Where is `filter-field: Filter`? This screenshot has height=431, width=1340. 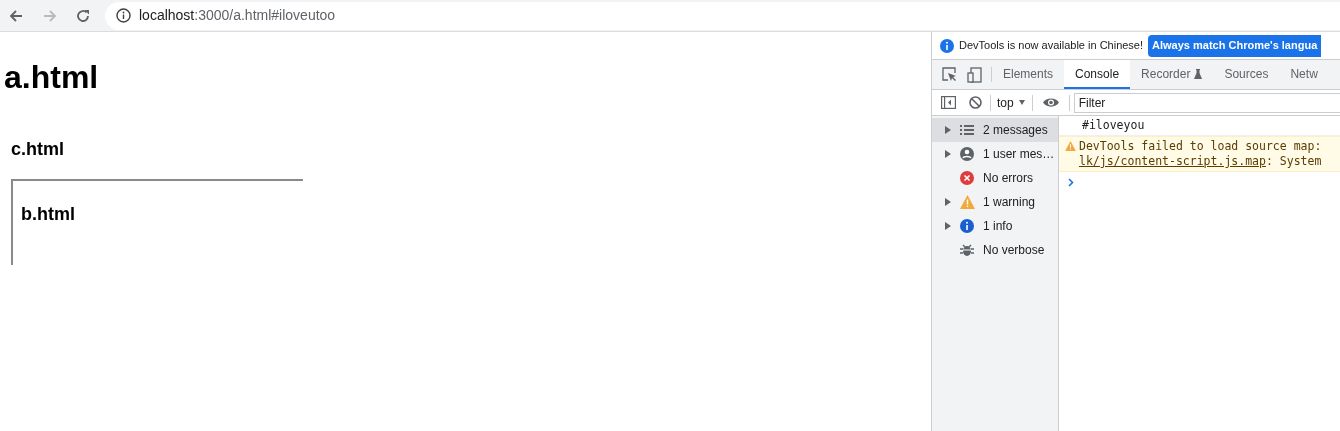
filter-field: Filter is located at coordinates (1206, 102).